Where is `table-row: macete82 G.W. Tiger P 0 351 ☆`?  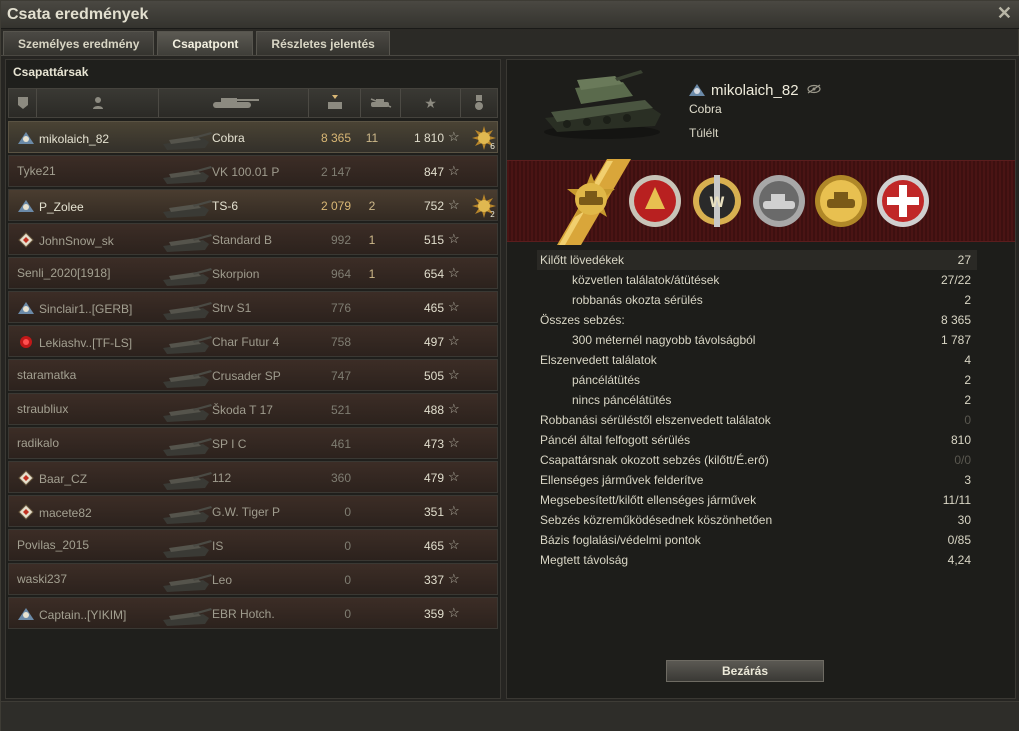 table-row: macete82 G.W. Tiger P 0 351 ☆ is located at coordinates (253, 511).